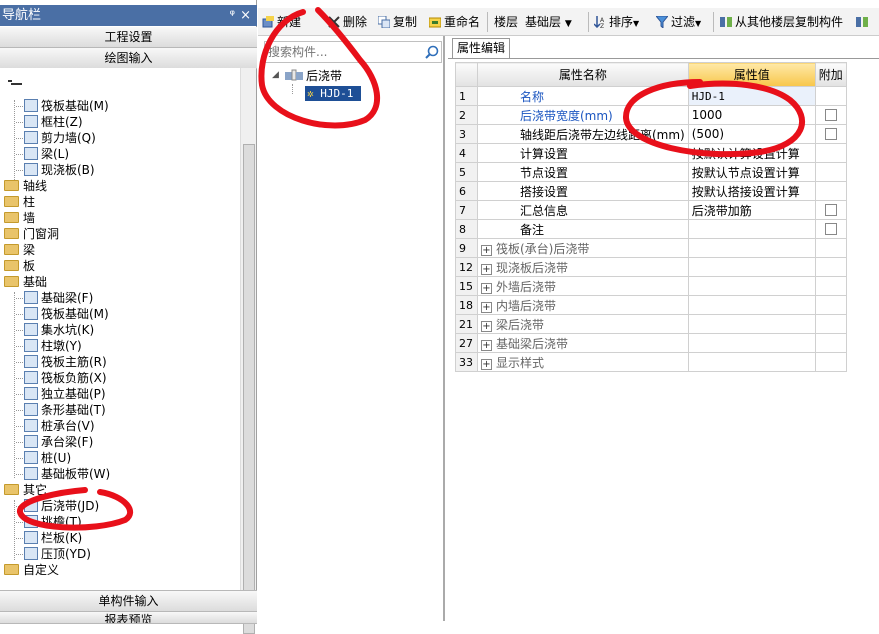 This screenshot has height=634, width=879. What do you see at coordinates (751, 115) in the screenshot?
I see `property-value: 1000` at bounding box center [751, 115].